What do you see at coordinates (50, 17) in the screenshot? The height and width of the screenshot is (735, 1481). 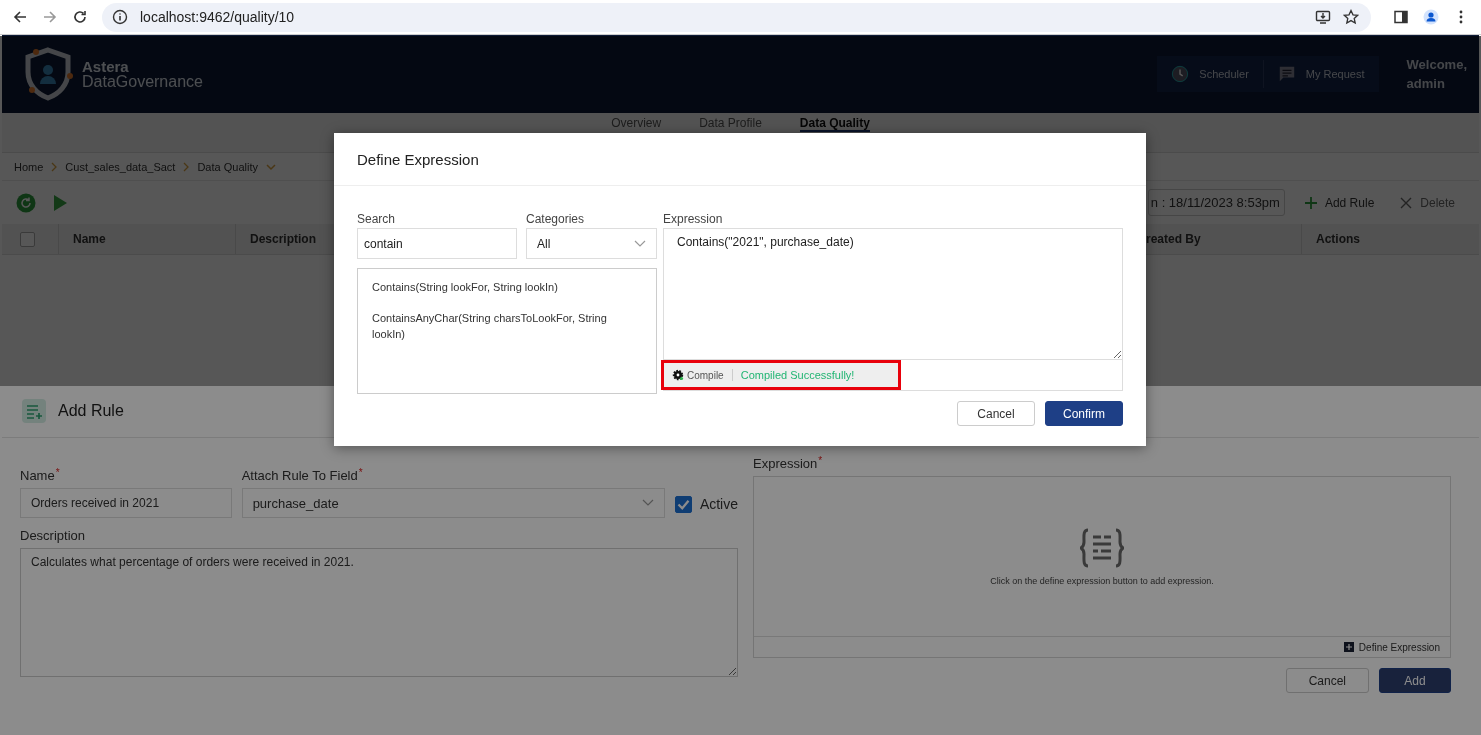 I see `forward-icon` at bounding box center [50, 17].